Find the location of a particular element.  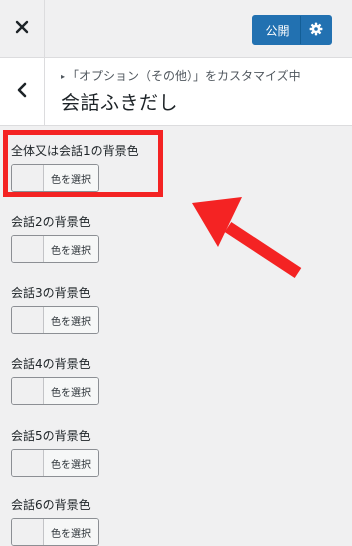

control-label: 会話5の背景色 is located at coordinates (51, 436).